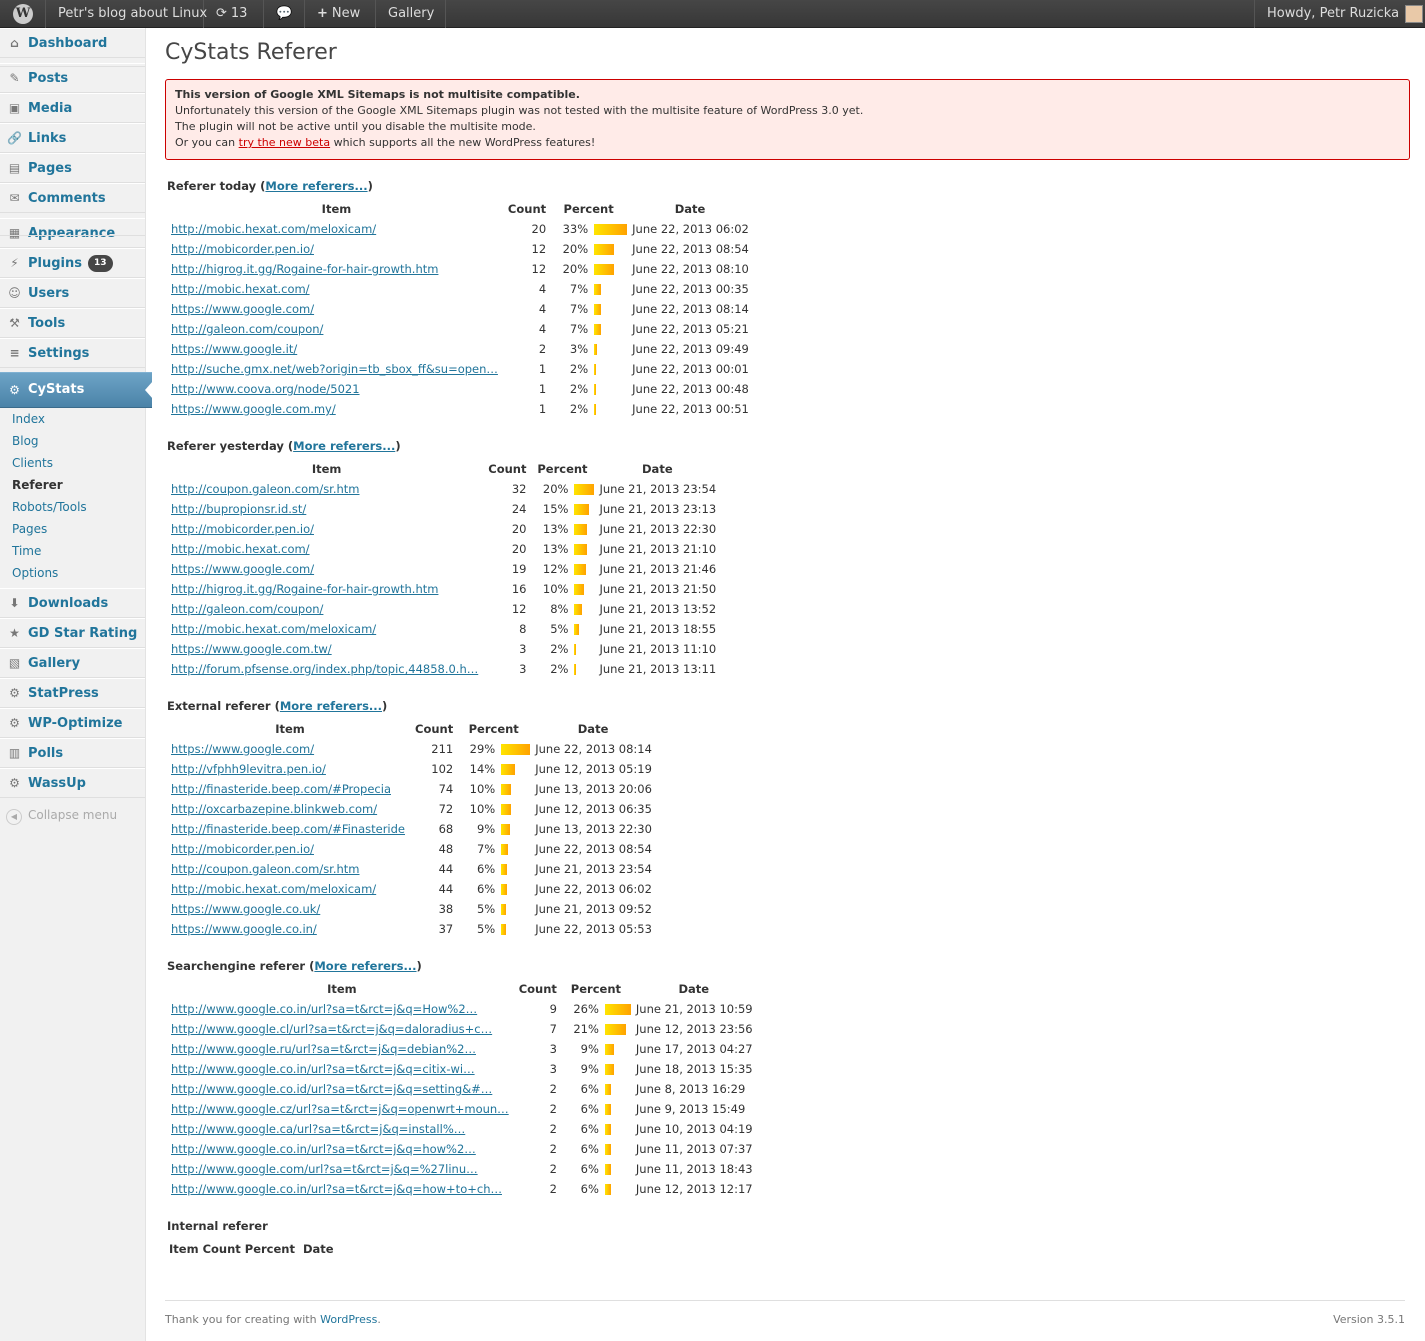 The image size is (1425, 1341). Describe the element at coordinates (411, 14) in the screenshot. I see `gallery-link: Gallery` at that location.